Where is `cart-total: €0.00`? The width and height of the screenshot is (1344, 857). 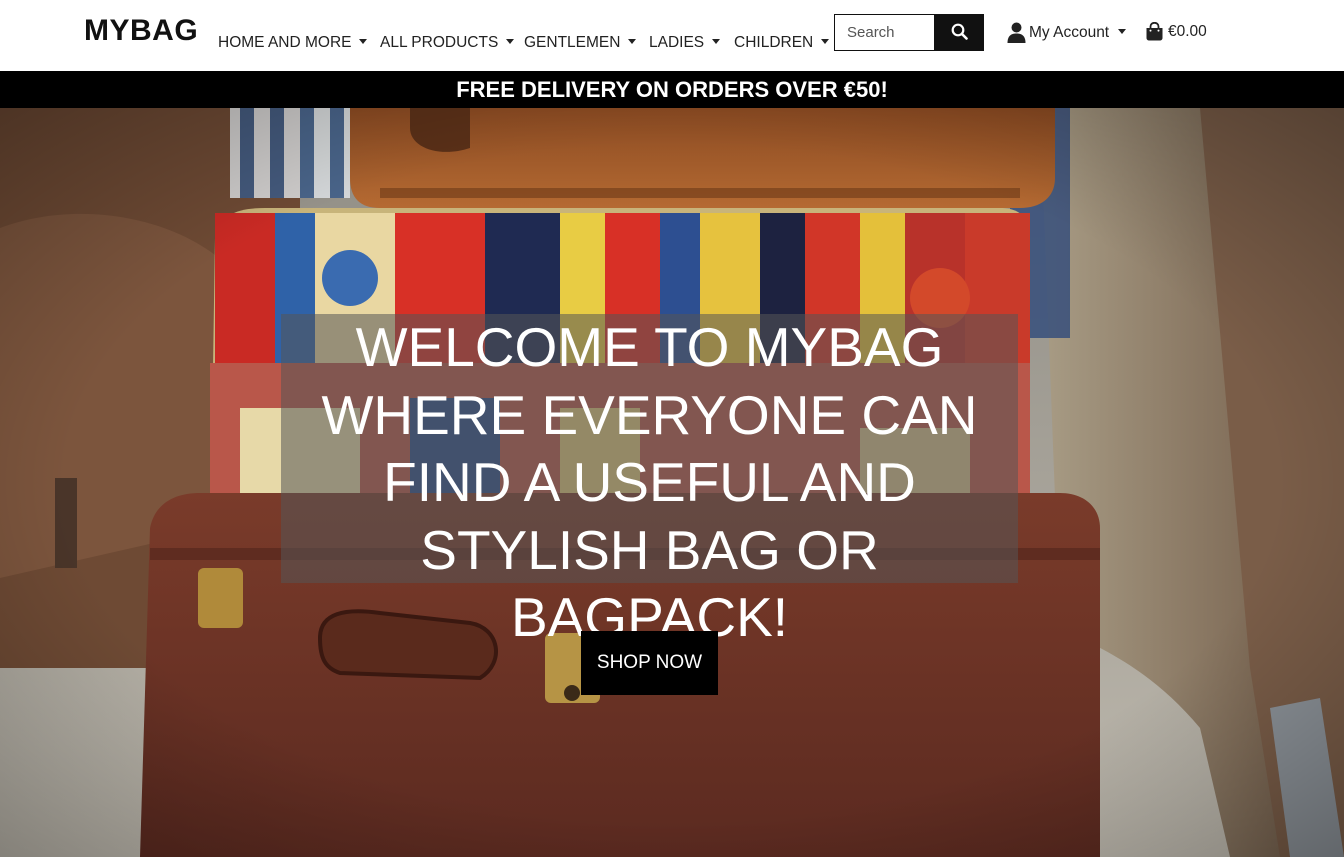 cart-total: €0.00 is located at coordinates (1187, 31).